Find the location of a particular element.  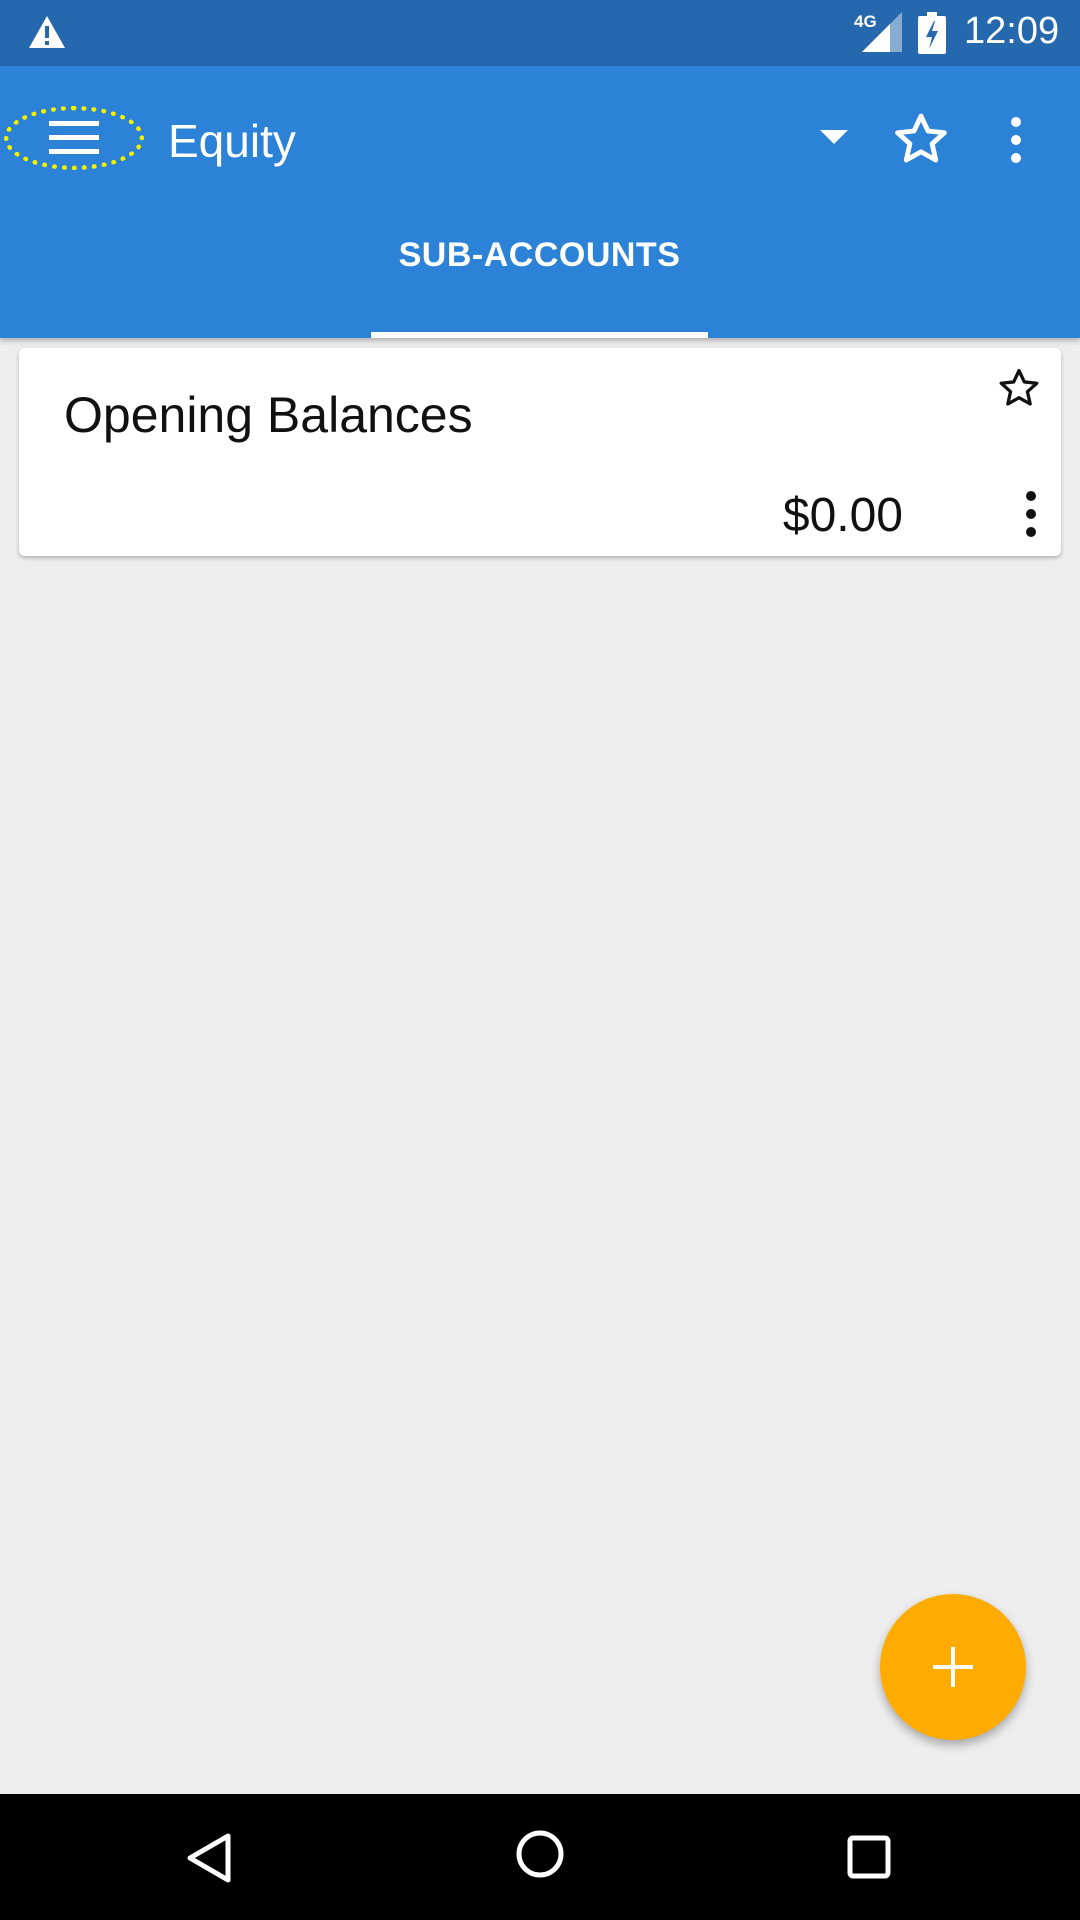

navigation-bar is located at coordinates (540, 1857).